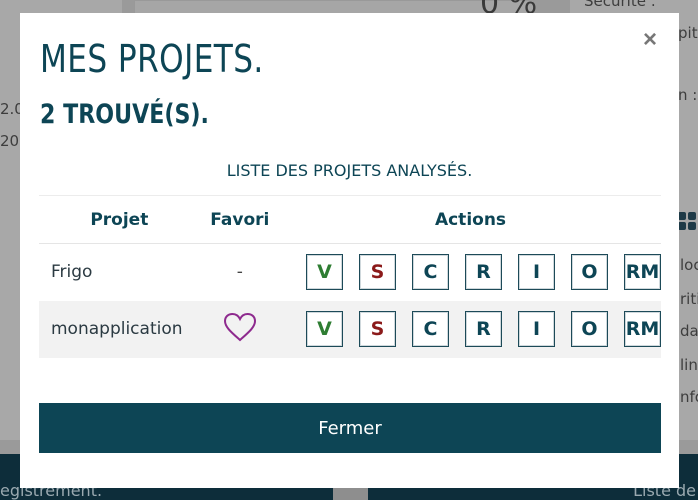 The image size is (698, 500). I want to click on background-fragment: daj, so click(689, 331).